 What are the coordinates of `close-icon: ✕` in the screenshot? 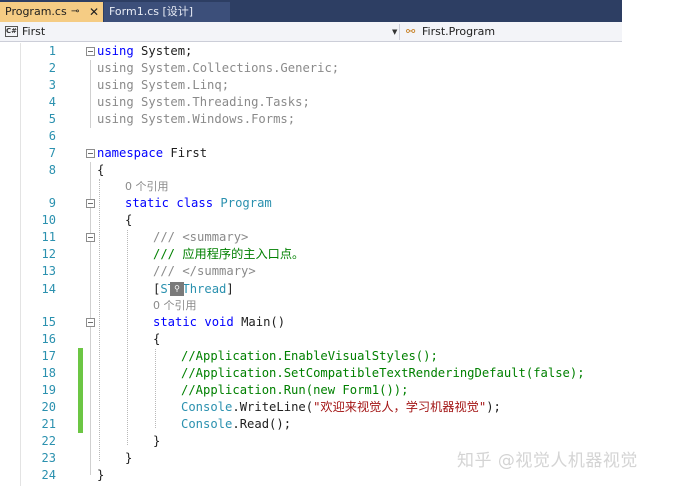 It's located at (94, 12).